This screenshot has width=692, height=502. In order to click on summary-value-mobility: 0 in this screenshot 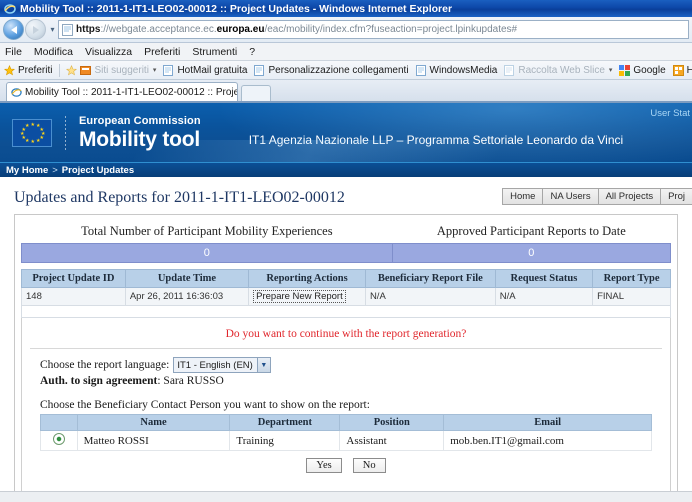, I will do `click(207, 253)`.